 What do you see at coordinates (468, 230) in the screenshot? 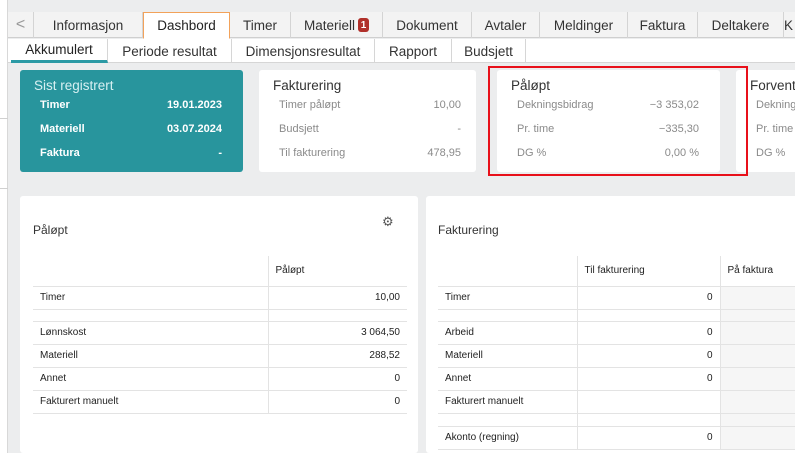
I see `panel-title: Fakturering` at bounding box center [468, 230].